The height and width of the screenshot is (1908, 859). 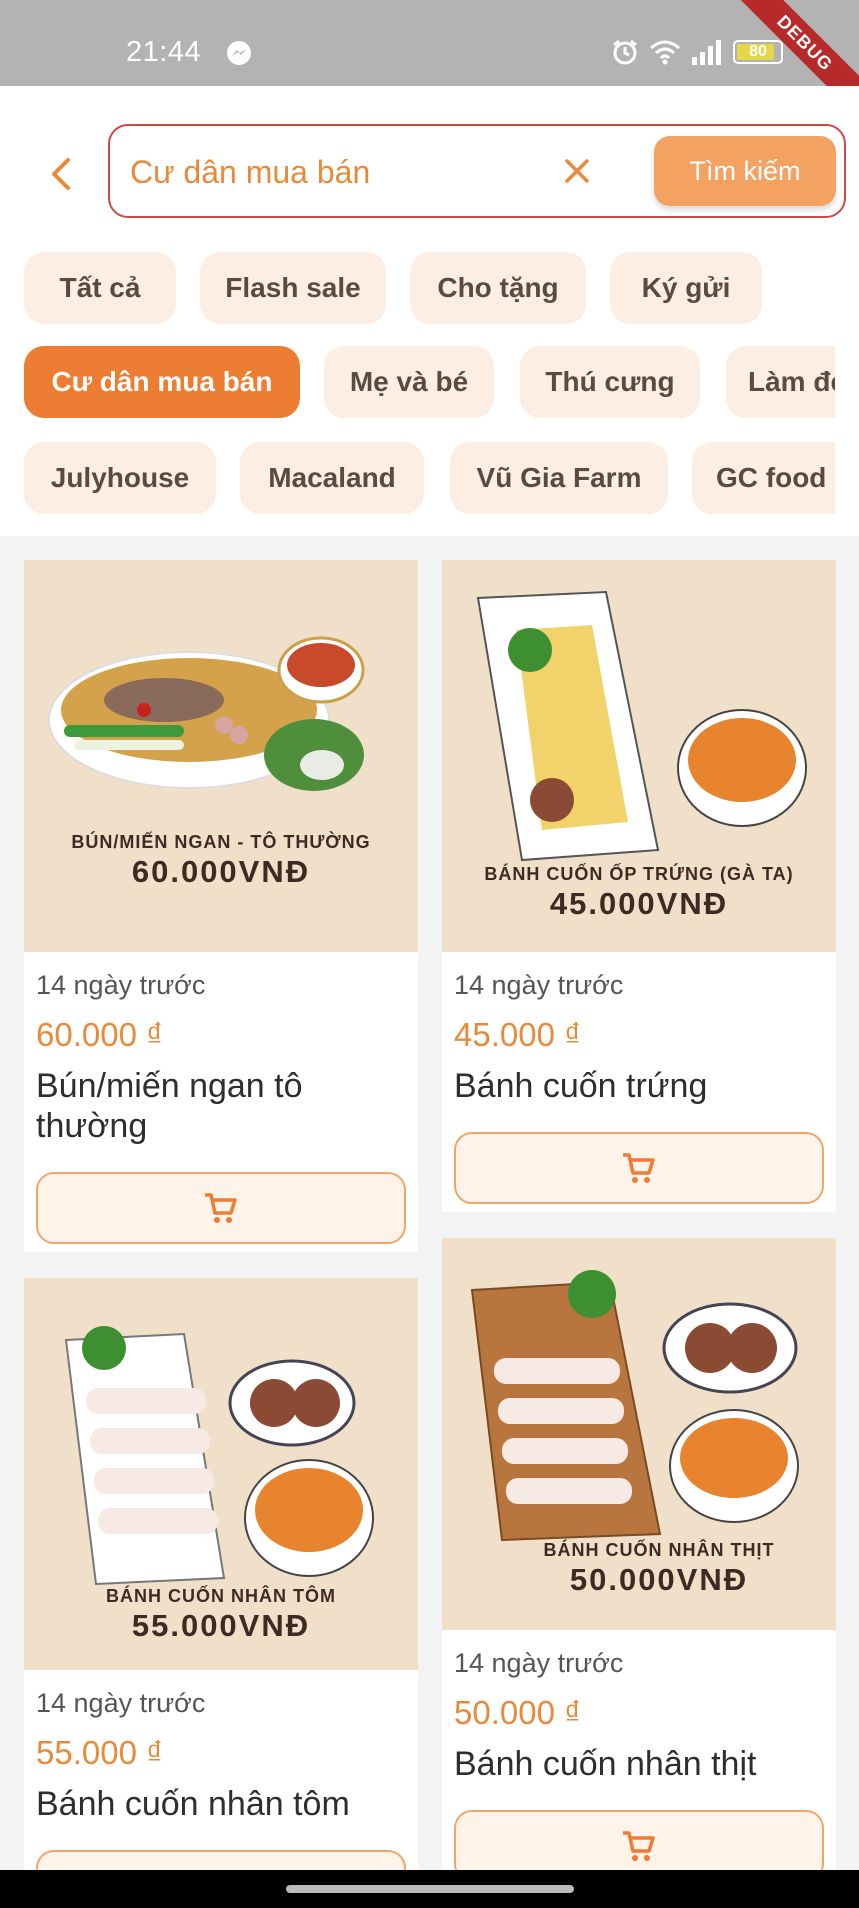 I want to click on poster-price: 55.000VNĐ, so click(x=221, y=1625).